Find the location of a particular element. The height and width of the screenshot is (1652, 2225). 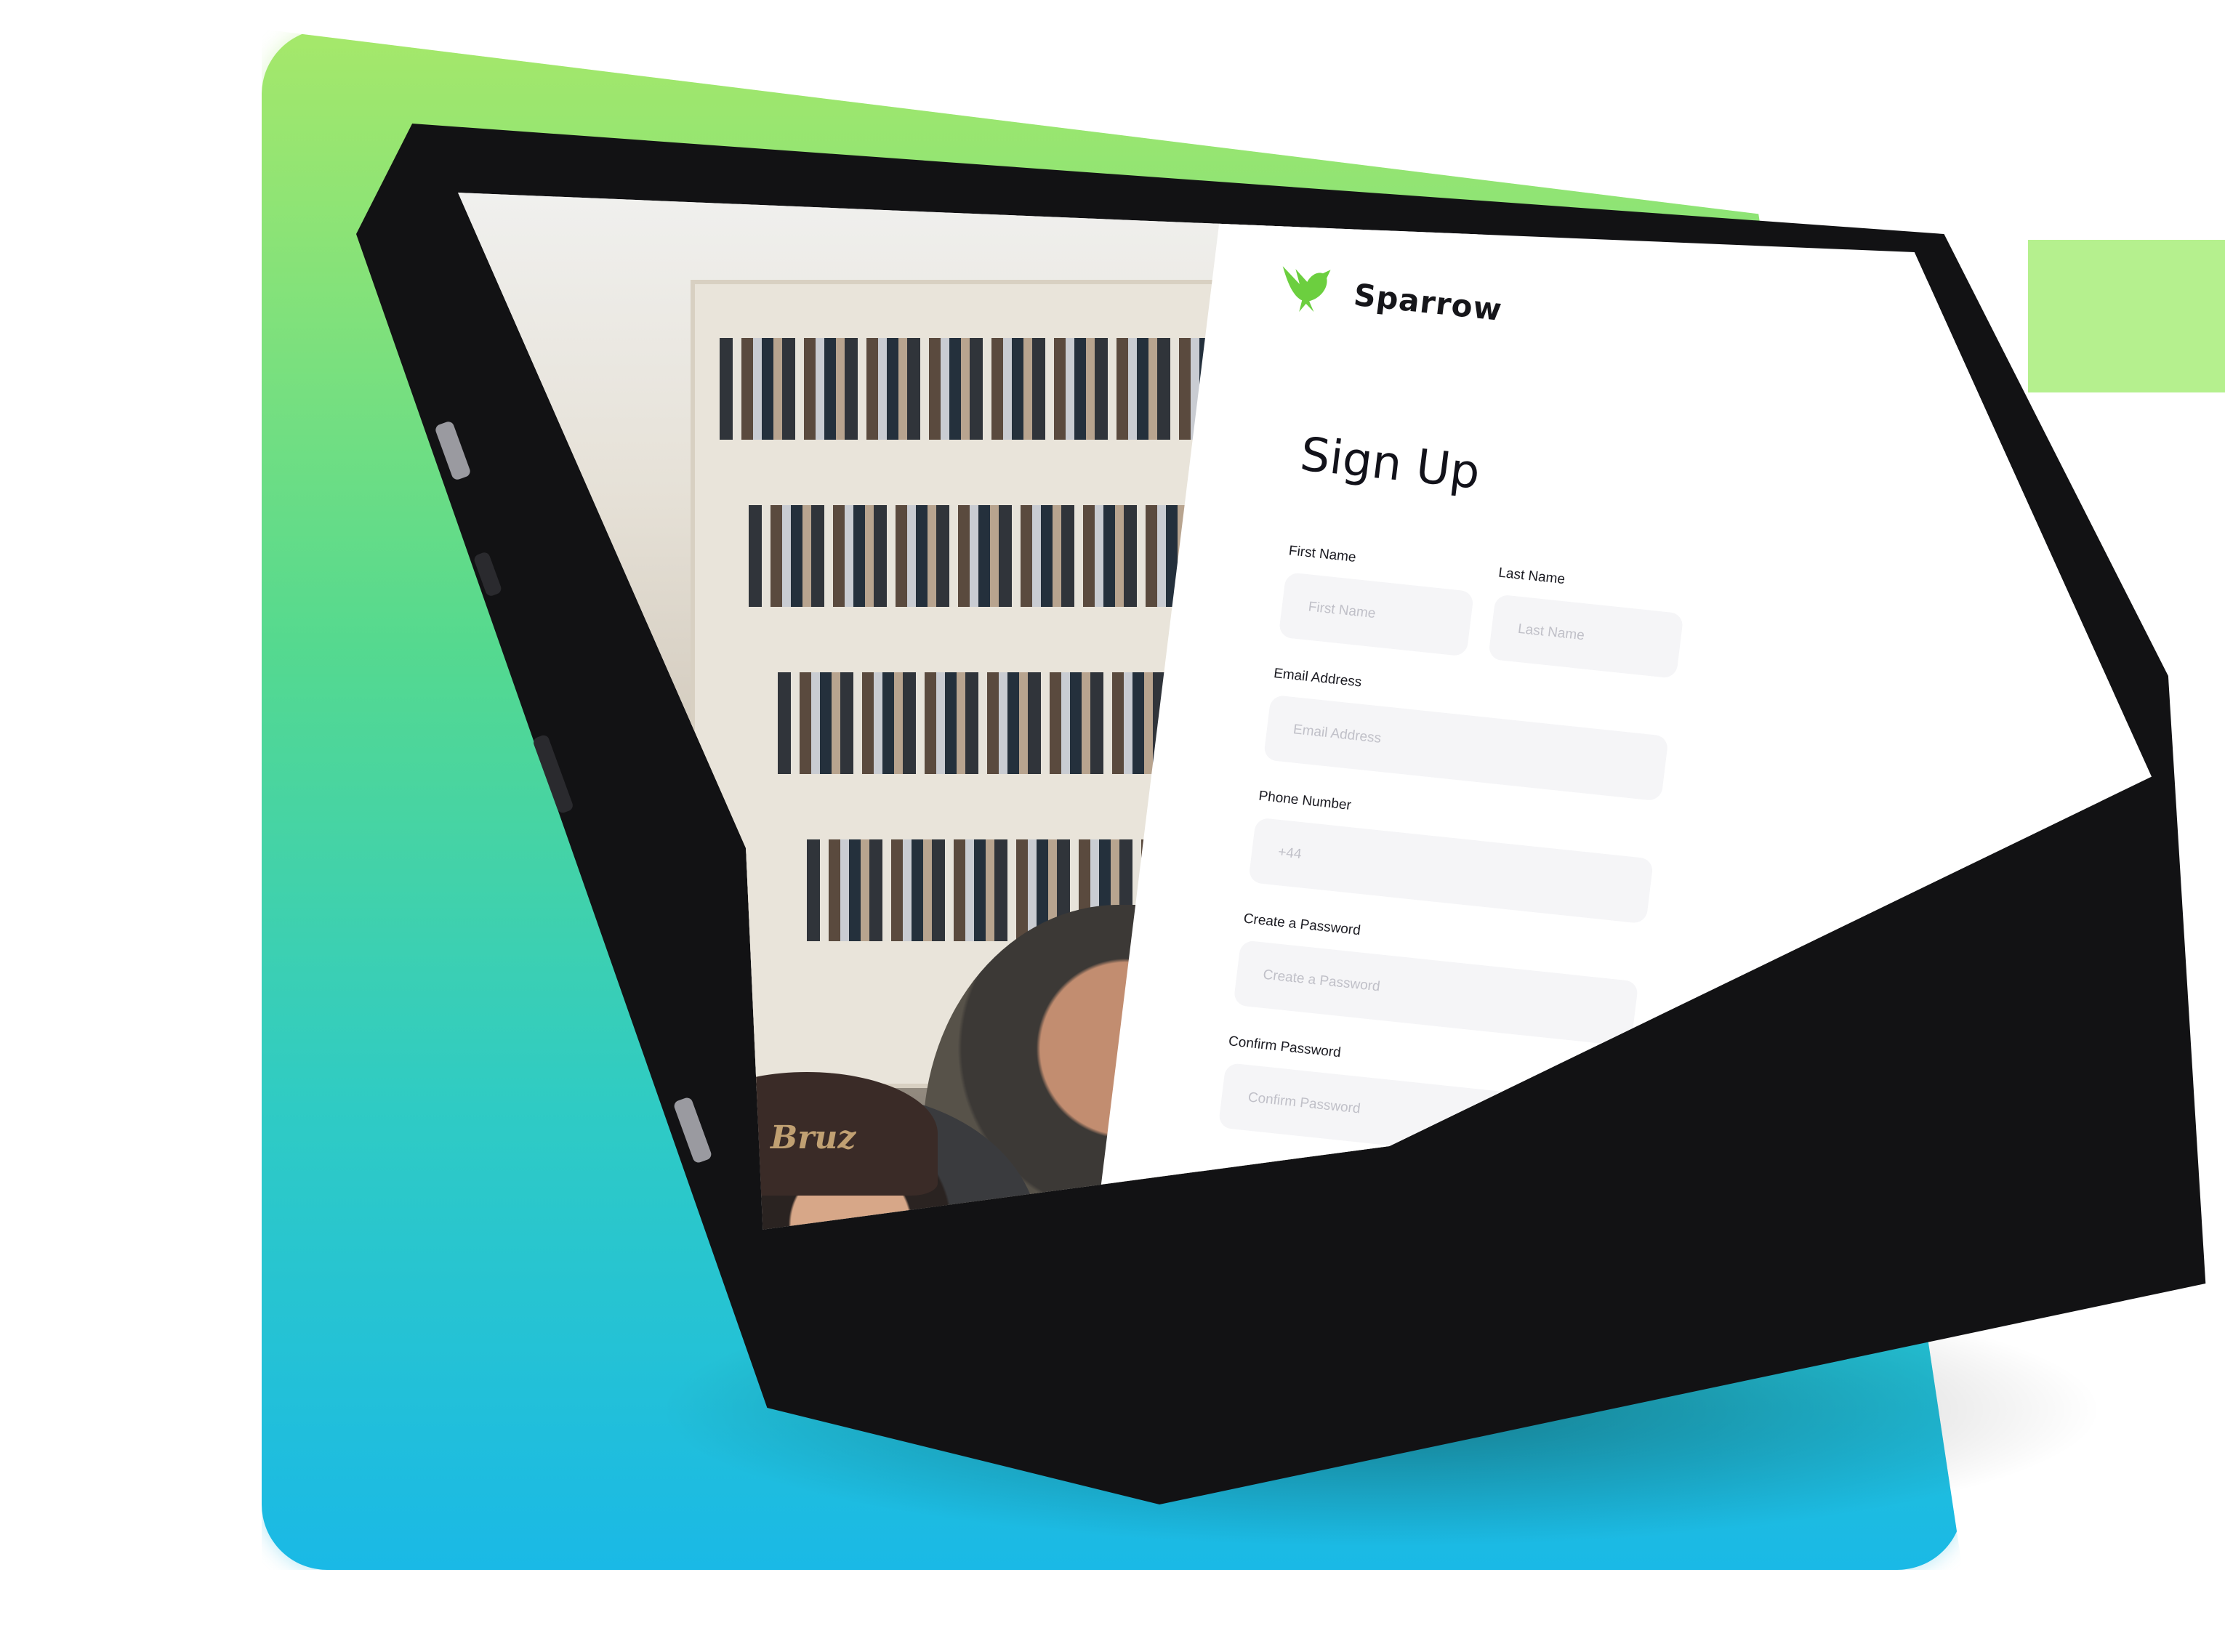

email-label: Email Address is located at coordinates (1318, 678).